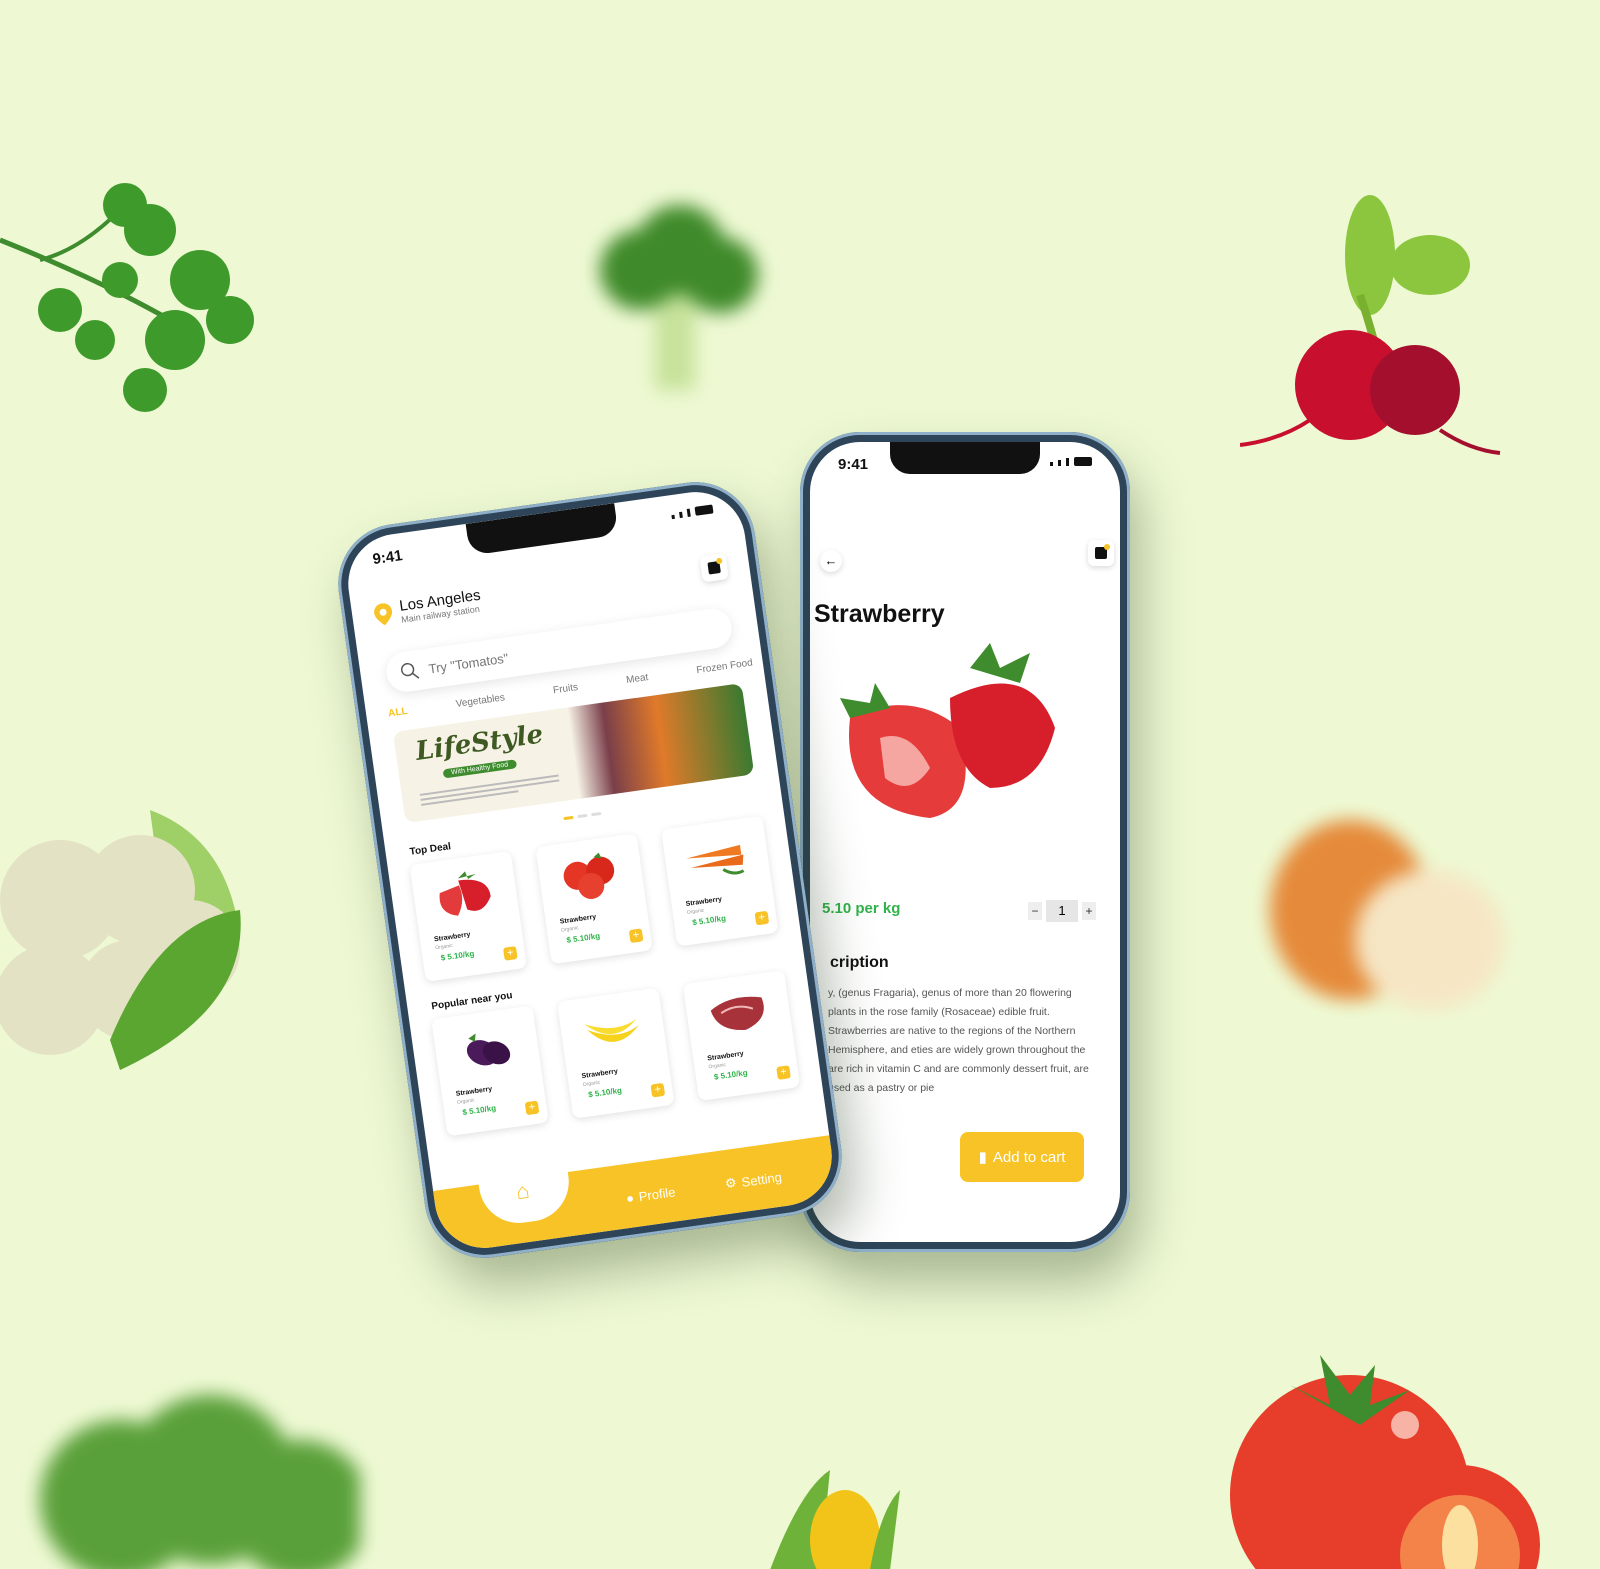 The image size is (1600, 1569). What do you see at coordinates (725, 666) in the screenshot?
I see `tab-frozen-food: Frozen Food` at bounding box center [725, 666].